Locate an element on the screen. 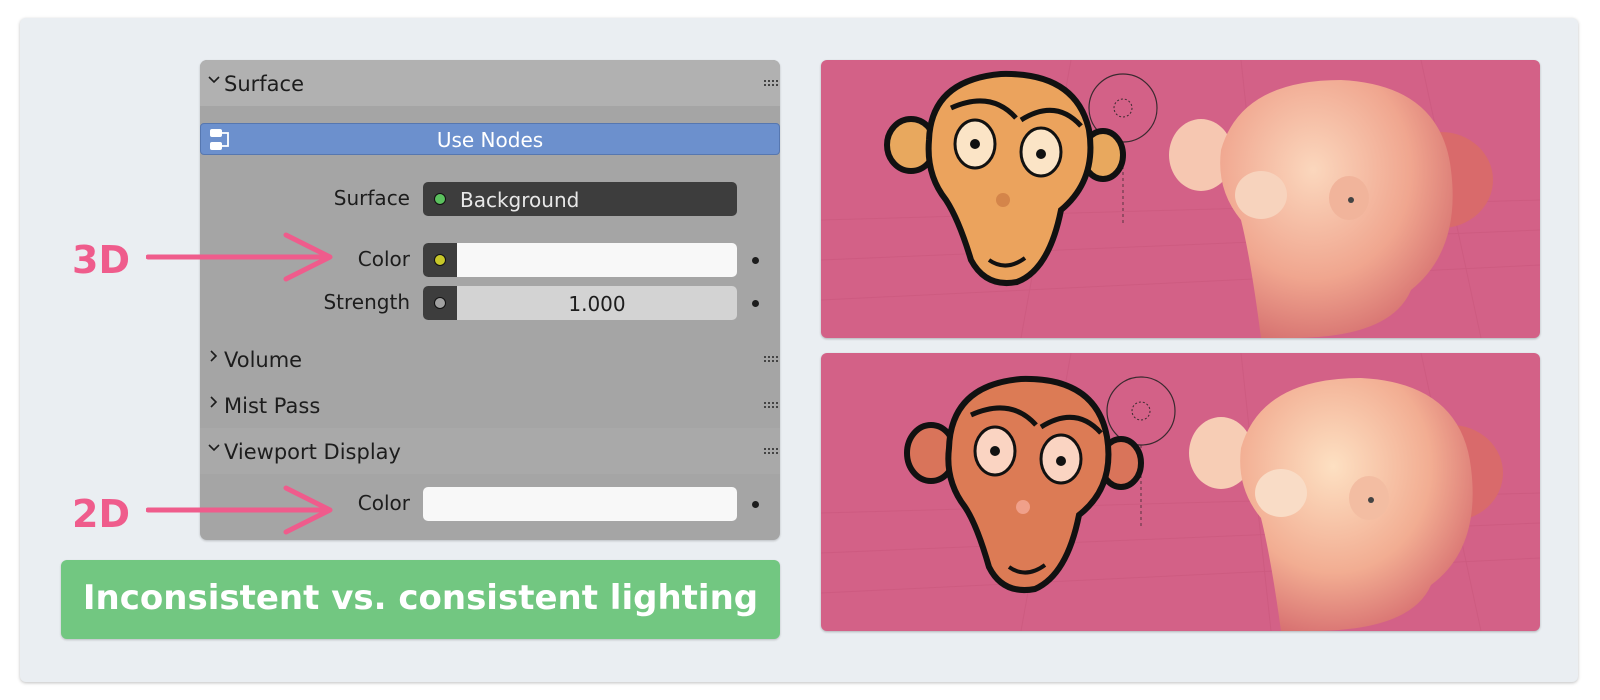 Image resolution: width=1600 pixels, height=700 pixels. caption-text: Inconsistent vs. consistent lighting is located at coordinates (420, 598).